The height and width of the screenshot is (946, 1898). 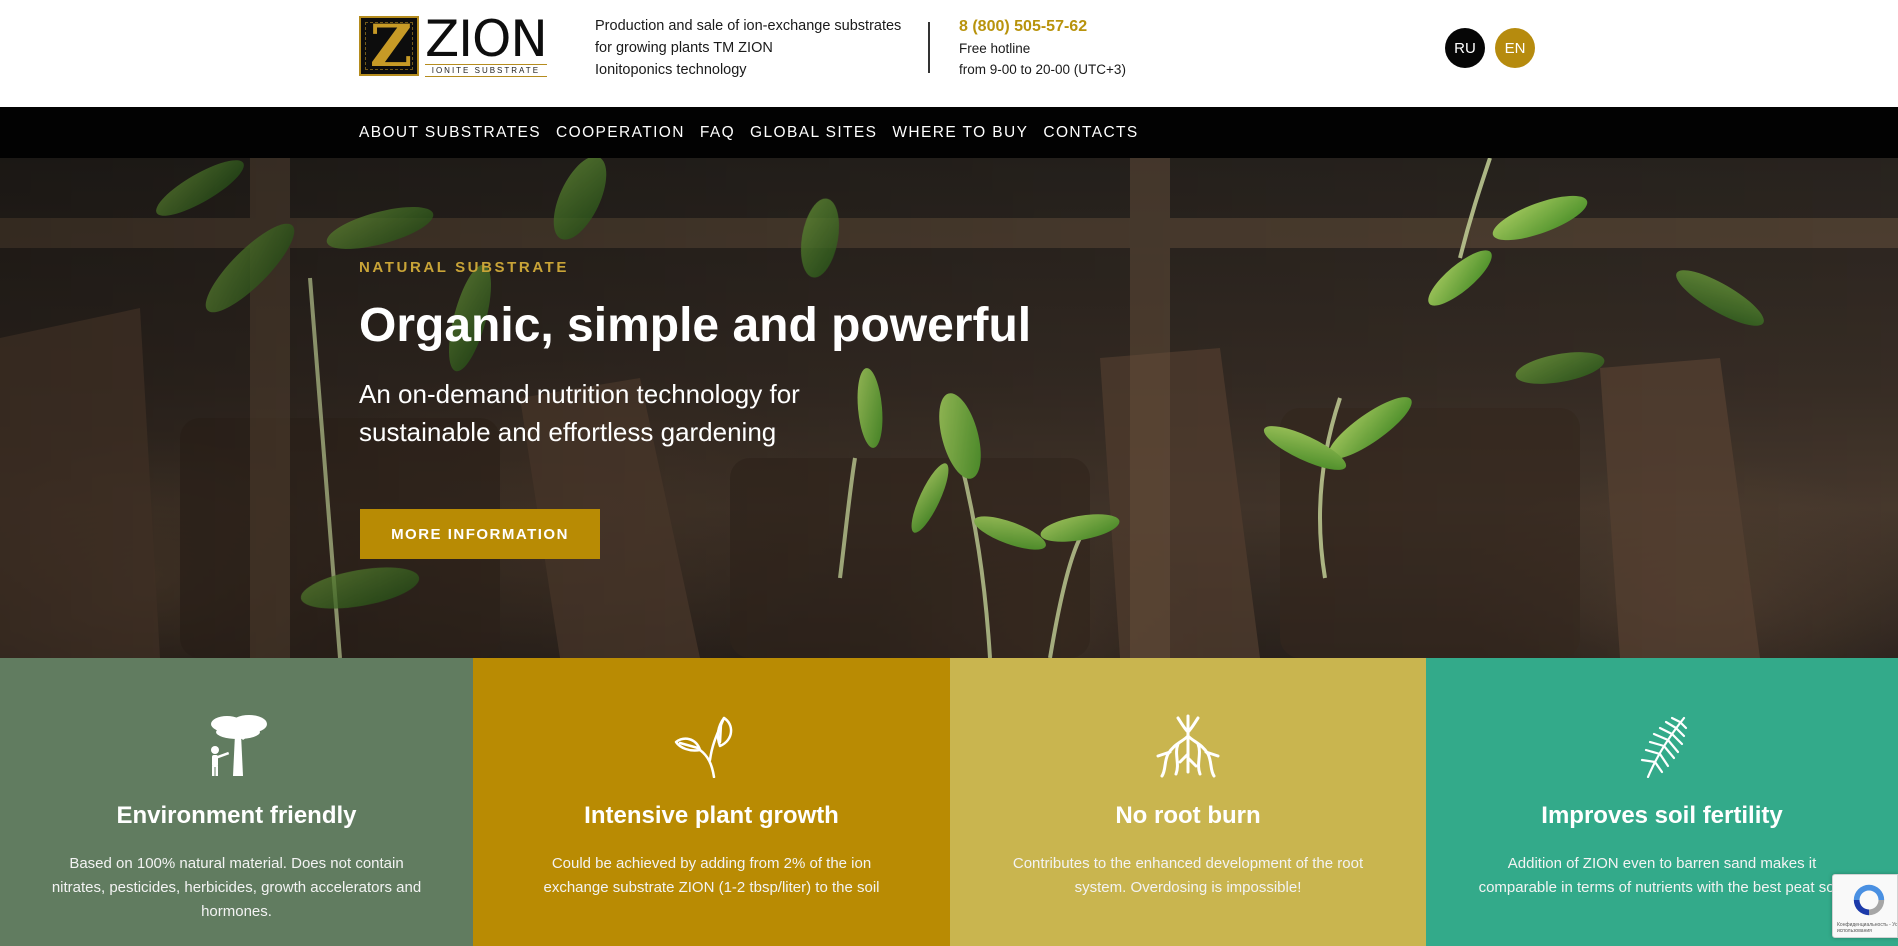 I want to click on nav-item-contacts: CONTACTS, so click(x=1090, y=133).